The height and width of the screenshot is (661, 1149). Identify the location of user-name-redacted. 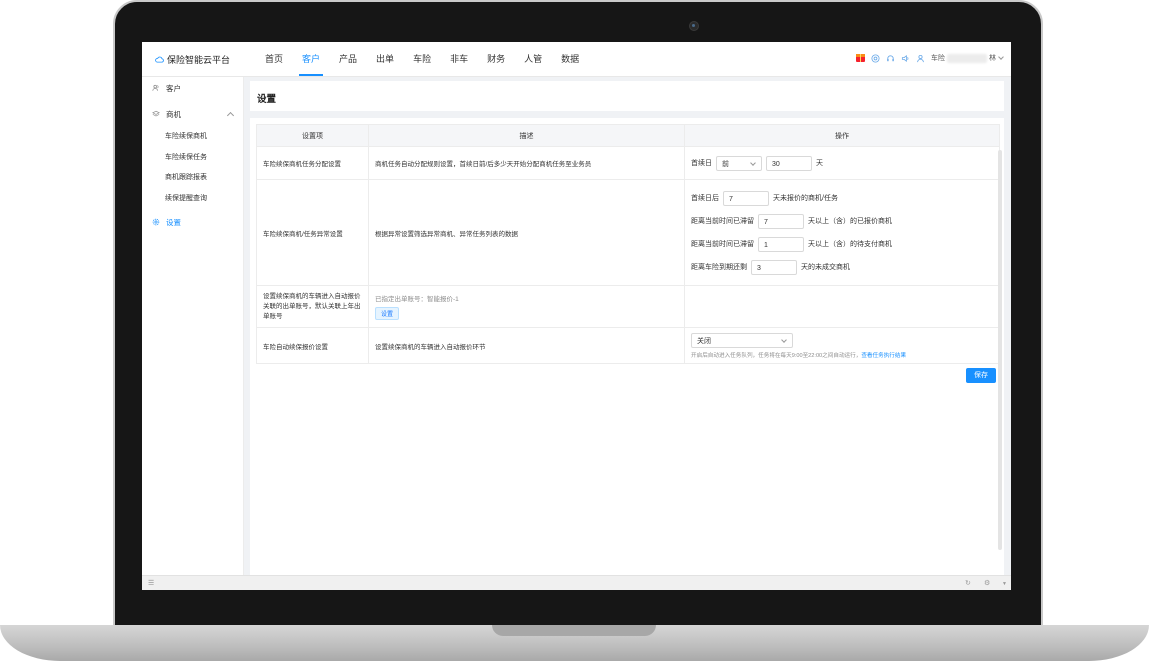
(967, 58).